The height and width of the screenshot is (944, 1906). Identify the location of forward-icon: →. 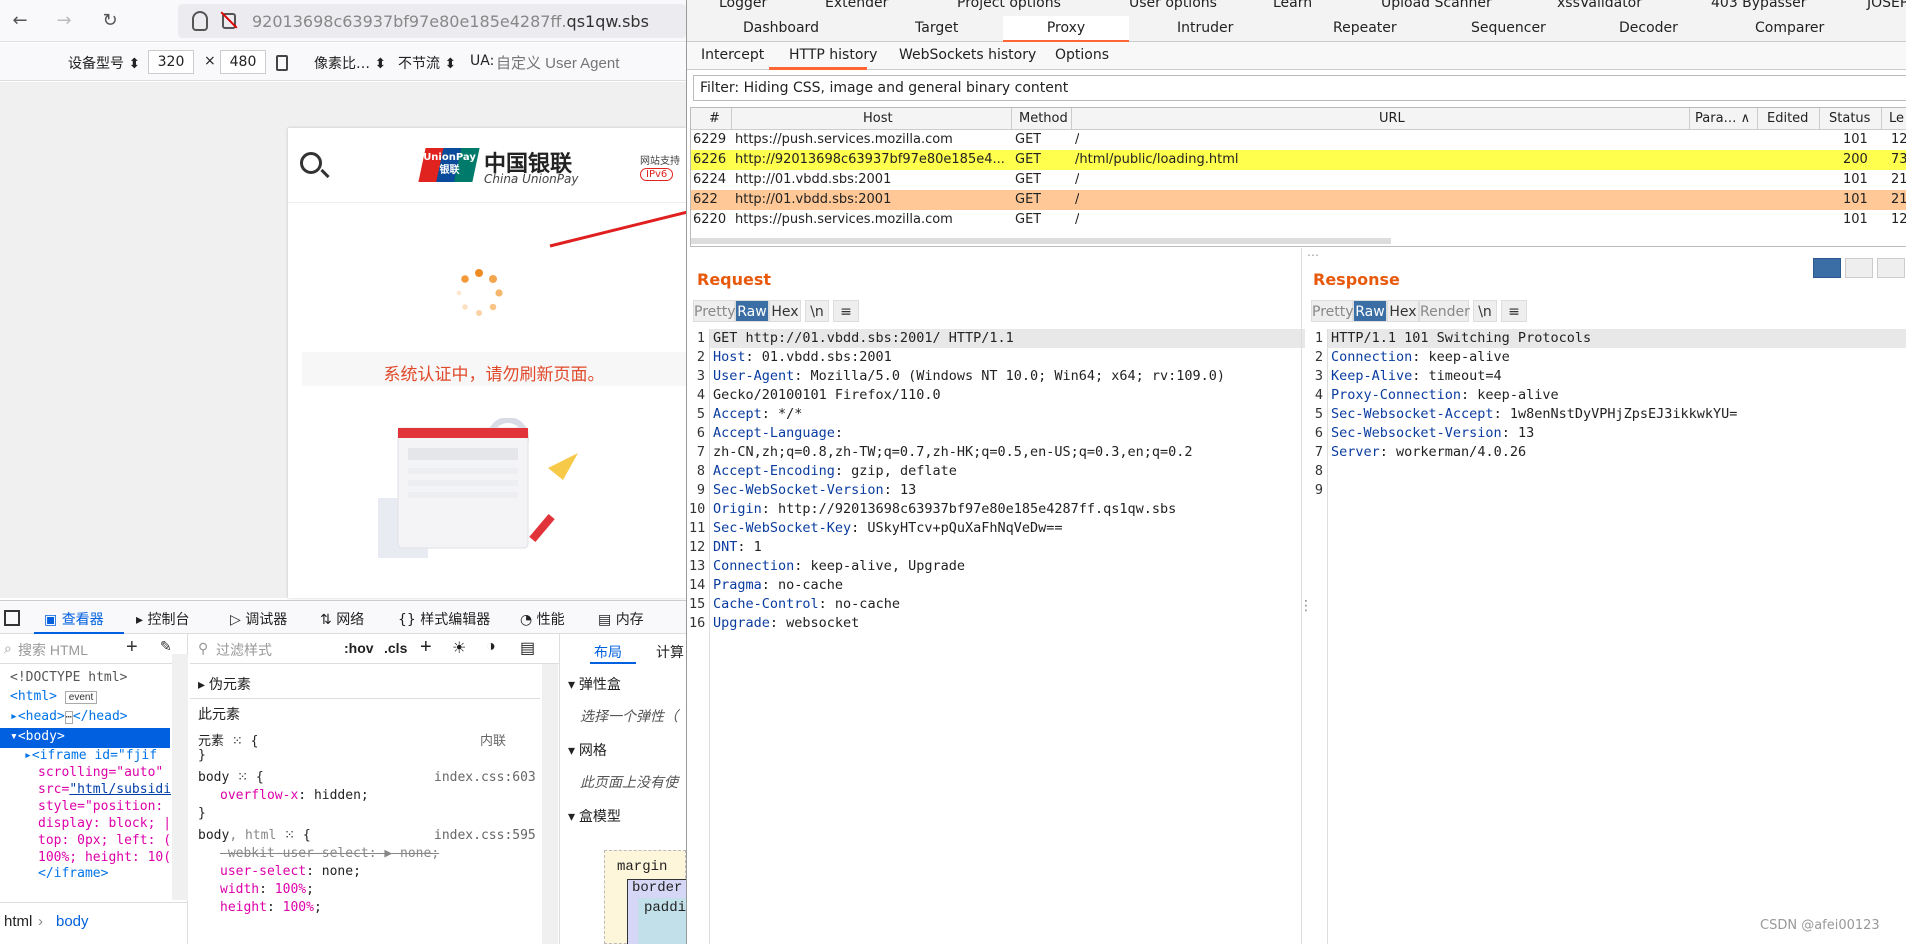
(64, 21).